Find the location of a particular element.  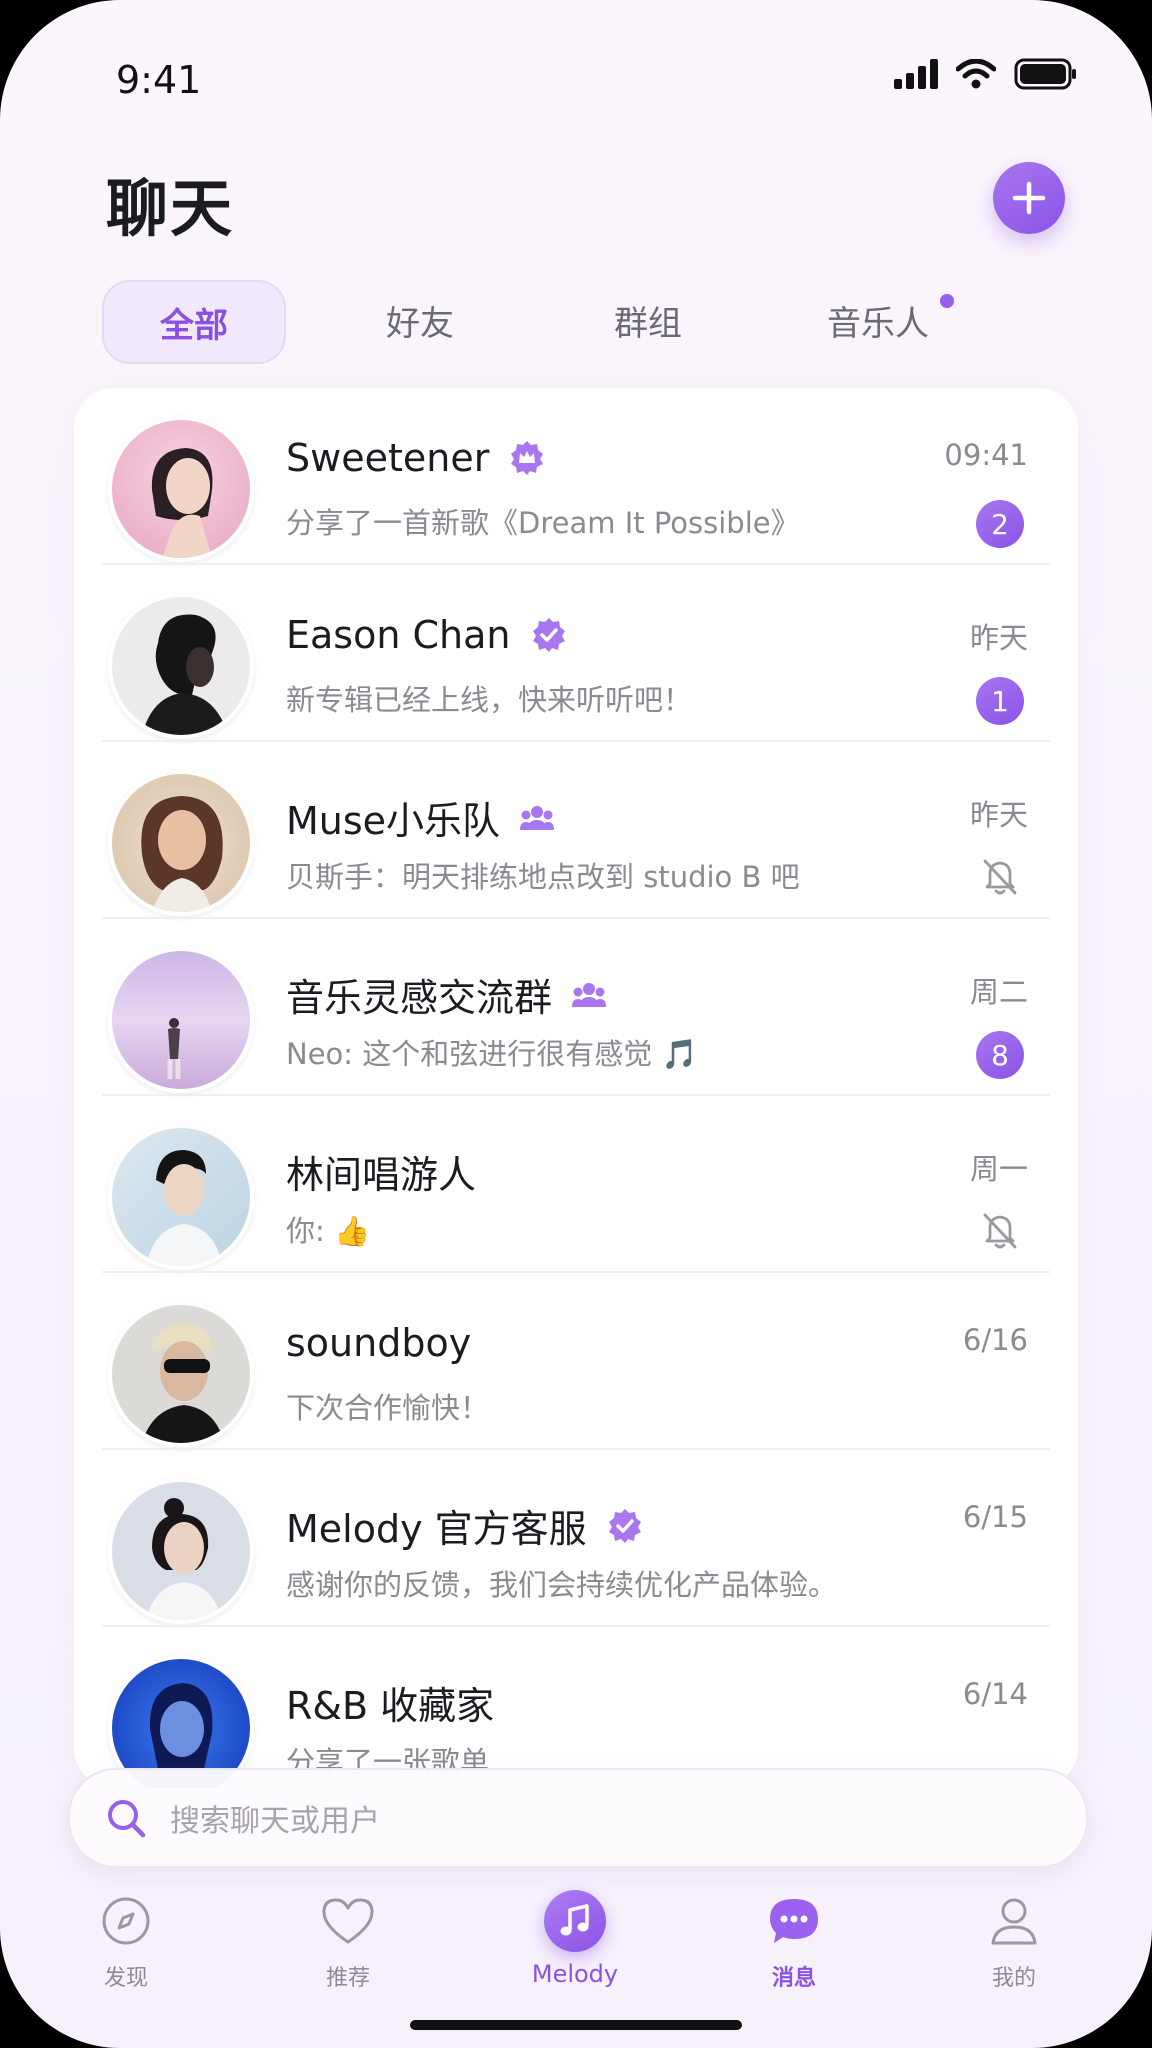

tab-groups: 群组 is located at coordinates (648, 320).